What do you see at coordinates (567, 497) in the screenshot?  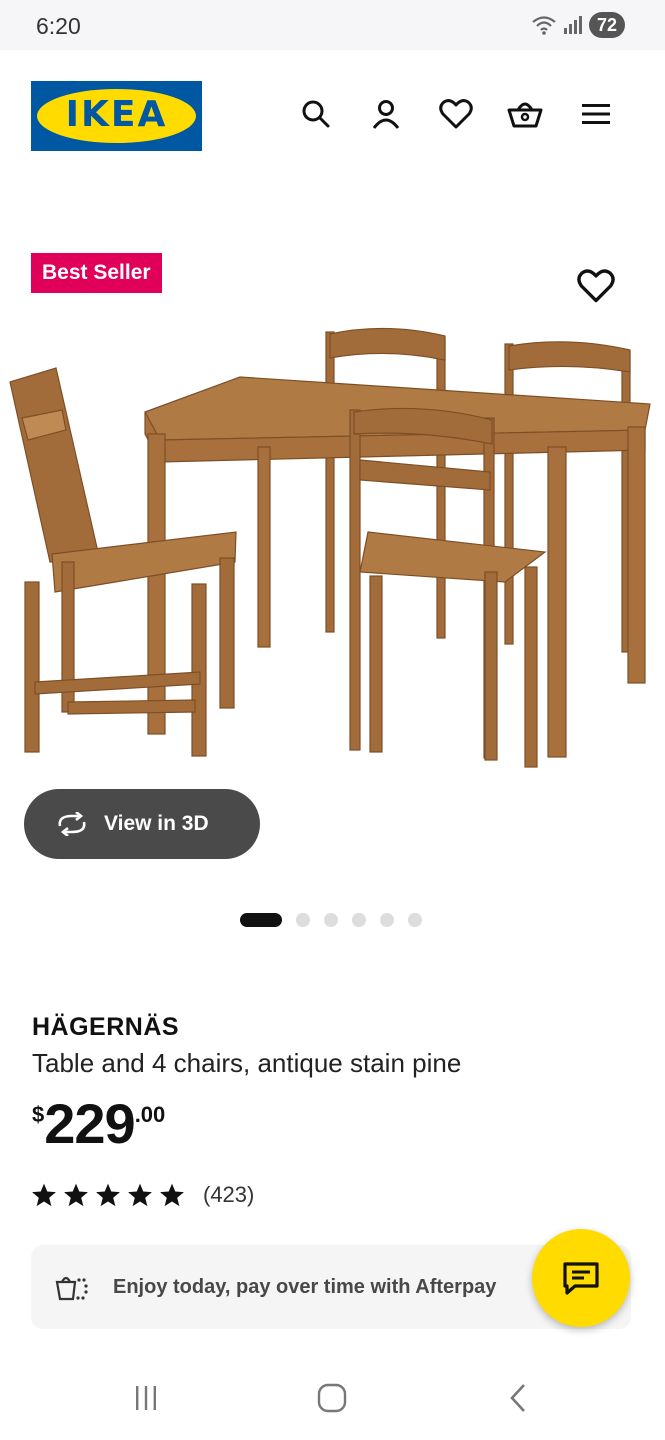 I see `back-chair-right-illustration` at bounding box center [567, 497].